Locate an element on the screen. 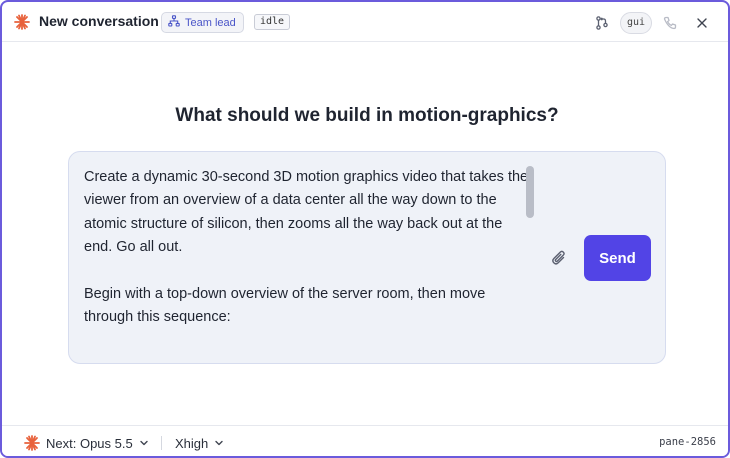  git-branch-icon is located at coordinates (602, 23).